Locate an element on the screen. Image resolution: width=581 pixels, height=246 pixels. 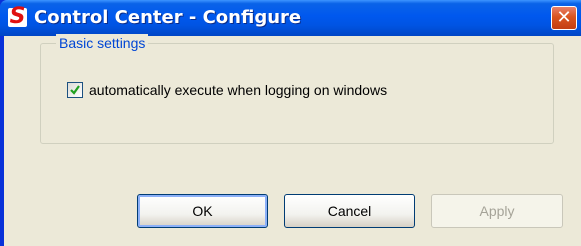
app-logo-icon: S is located at coordinates (17, 16).